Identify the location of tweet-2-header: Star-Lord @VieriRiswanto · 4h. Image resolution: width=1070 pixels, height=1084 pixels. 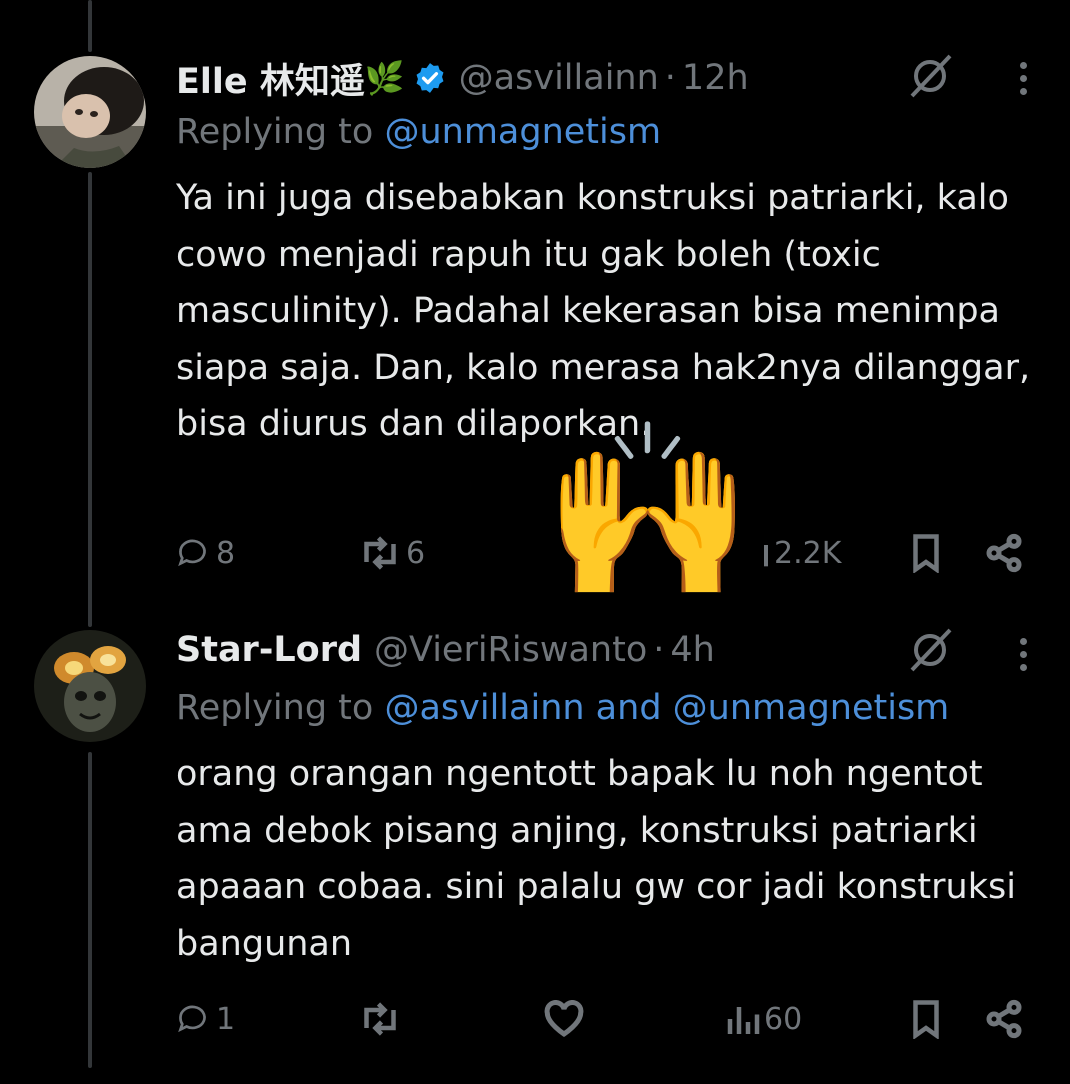
(445, 650).